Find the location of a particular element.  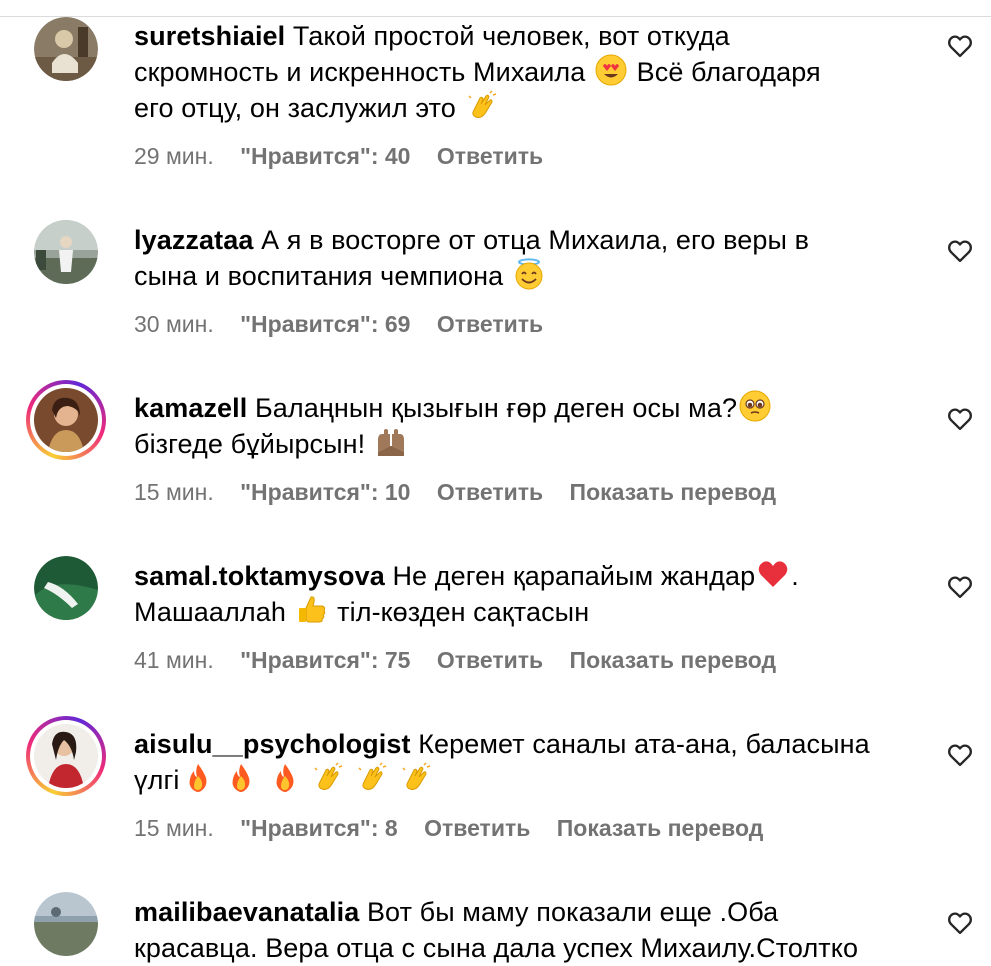

comment-text-line: Не деген қарапайым жандар is located at coordinates (574, 576).